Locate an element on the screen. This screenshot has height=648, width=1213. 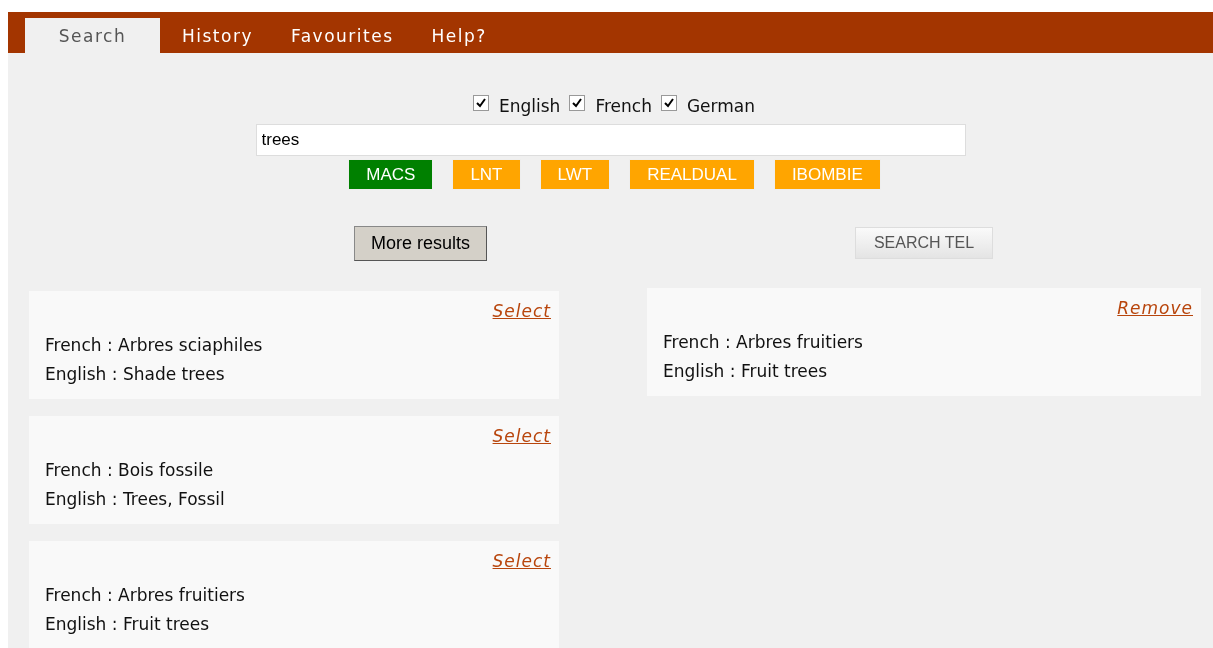
result-text: French : Bois fossile is located at coordinates (130, 470).